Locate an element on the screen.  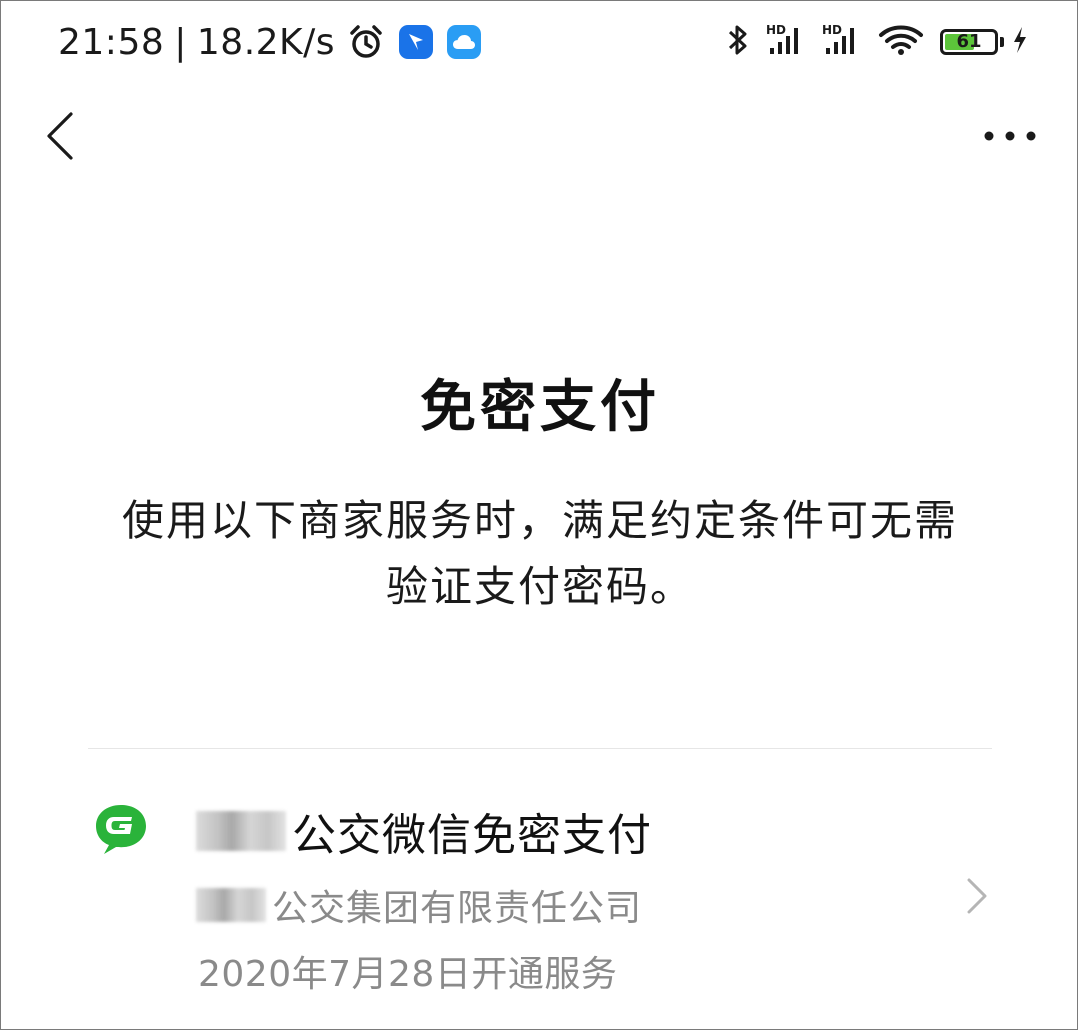
service-date: 2020年7月28日开通服务 is located at coordinates (408, 974).